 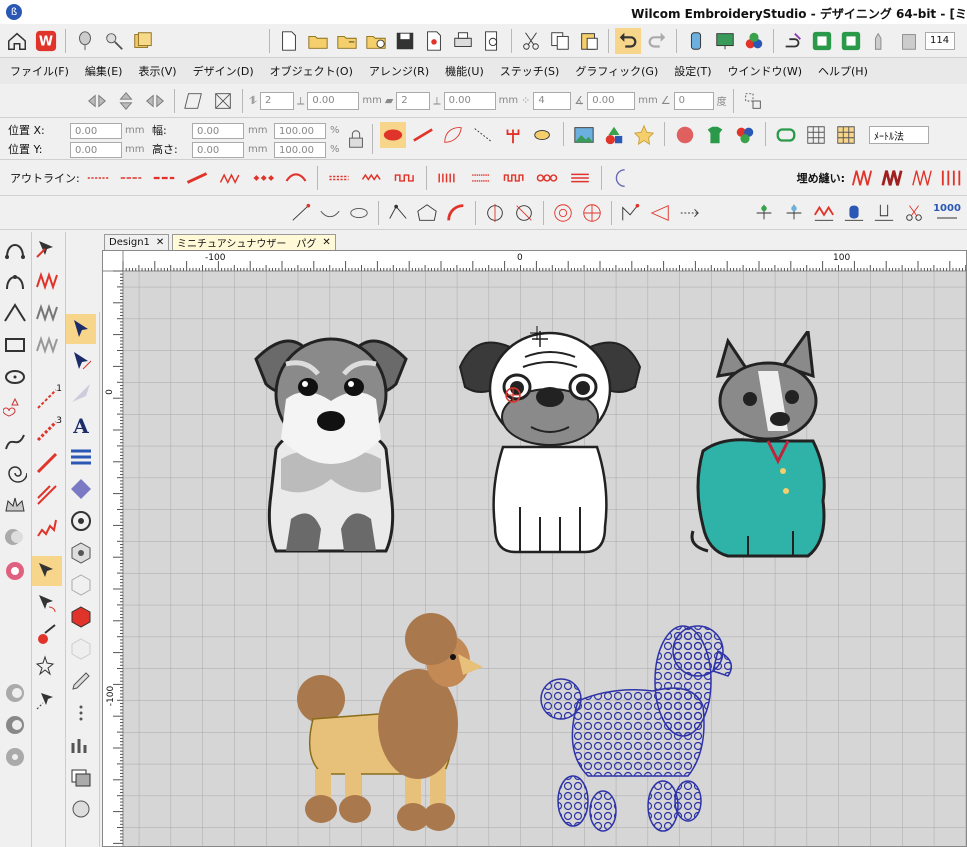 I want to click on grid2-icon, so click(x=846, y=135).